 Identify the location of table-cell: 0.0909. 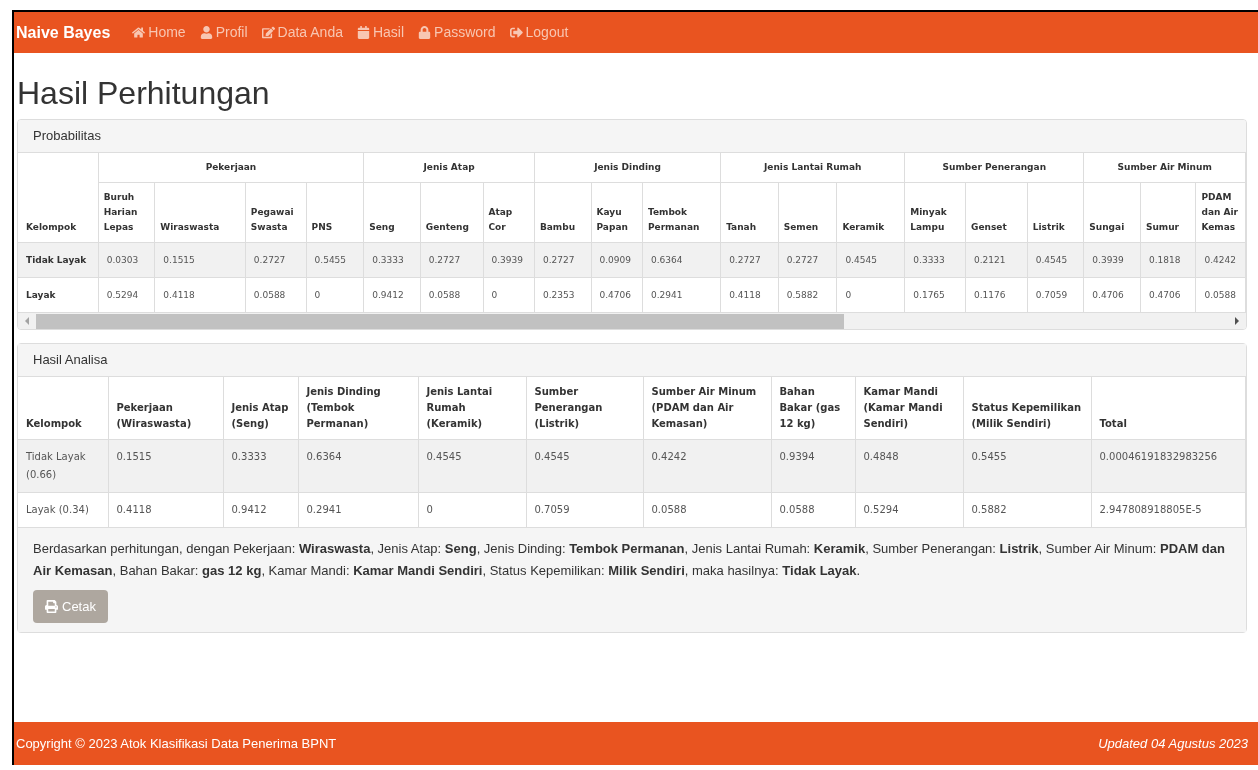
(617, 260).